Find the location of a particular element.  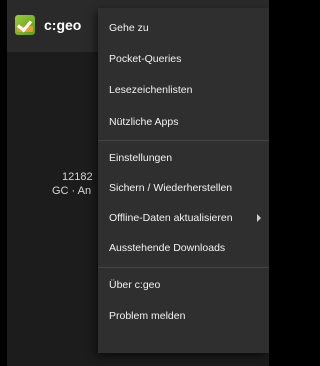

menu-item-label: Gehe zu is located at coordinates (129, 28).